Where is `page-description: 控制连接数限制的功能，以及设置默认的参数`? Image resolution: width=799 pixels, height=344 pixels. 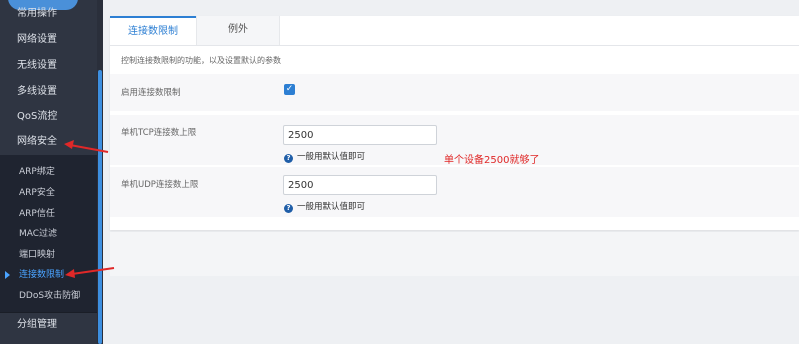 page-description: 控制连接数限制的功能，以及设置默认的参数 is located at coordinates (201, 60).